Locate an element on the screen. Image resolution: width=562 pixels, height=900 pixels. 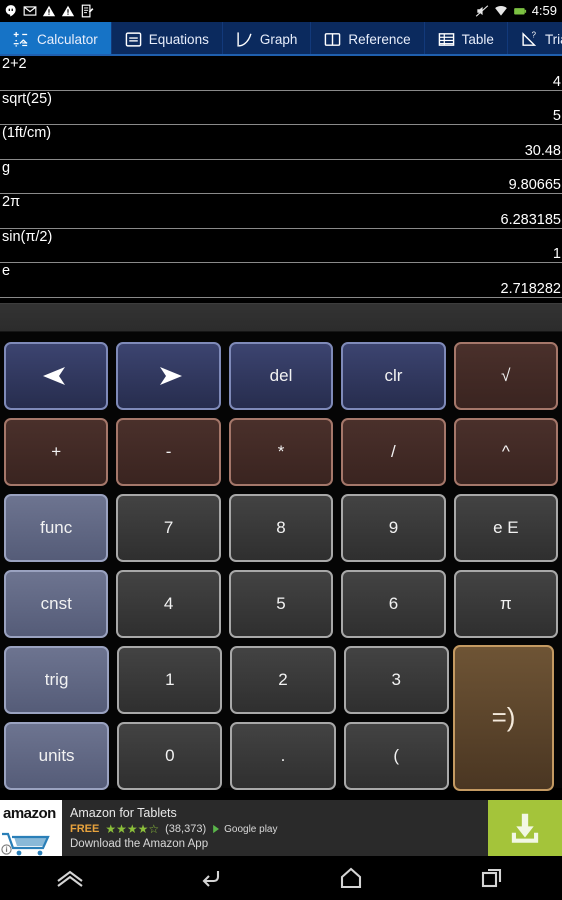
key-label: units is located at coordinates (56, 755).